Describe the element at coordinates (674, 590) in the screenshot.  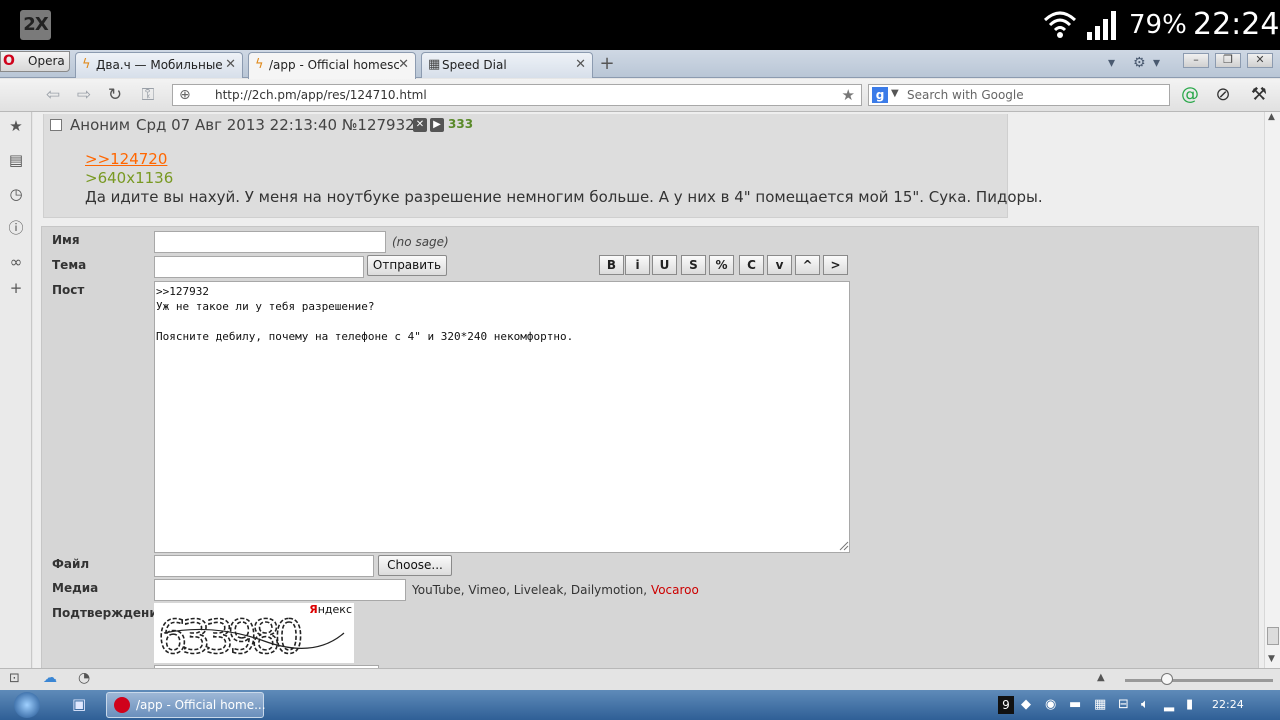
I see `vocaroo-label: Vocaroo` at that location.